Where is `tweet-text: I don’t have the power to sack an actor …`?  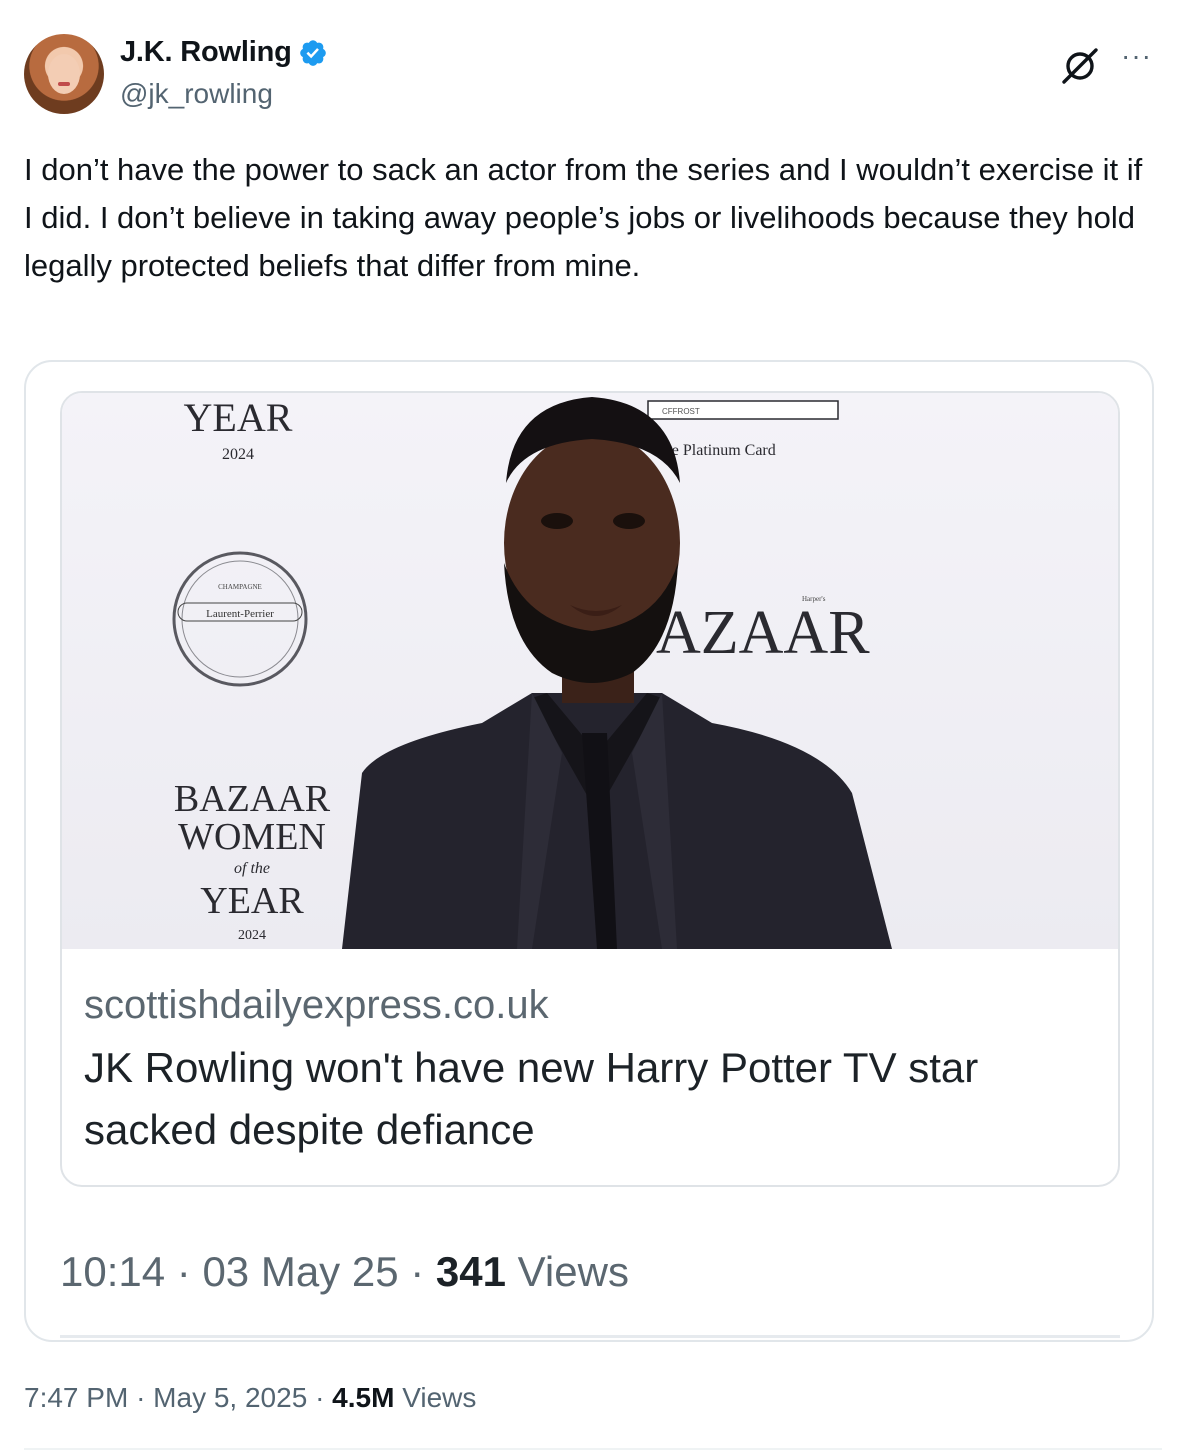
tweet-text: I don’t have the power to sack an actor … is located at coordinates (583, 217).